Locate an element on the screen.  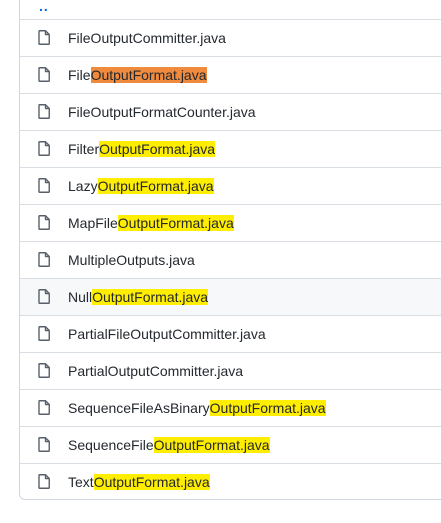
file-row: SequenceFileAsBinaryOutputFormat.java is located at coordinates (230, 407).